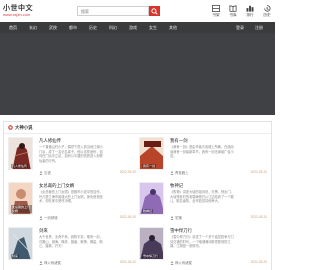 Image resolution: width=320 pixels, height=270 pixels. Describe the element at coordinates (267, 15) in the screenshot. I see `history-label: 历史` at that location.